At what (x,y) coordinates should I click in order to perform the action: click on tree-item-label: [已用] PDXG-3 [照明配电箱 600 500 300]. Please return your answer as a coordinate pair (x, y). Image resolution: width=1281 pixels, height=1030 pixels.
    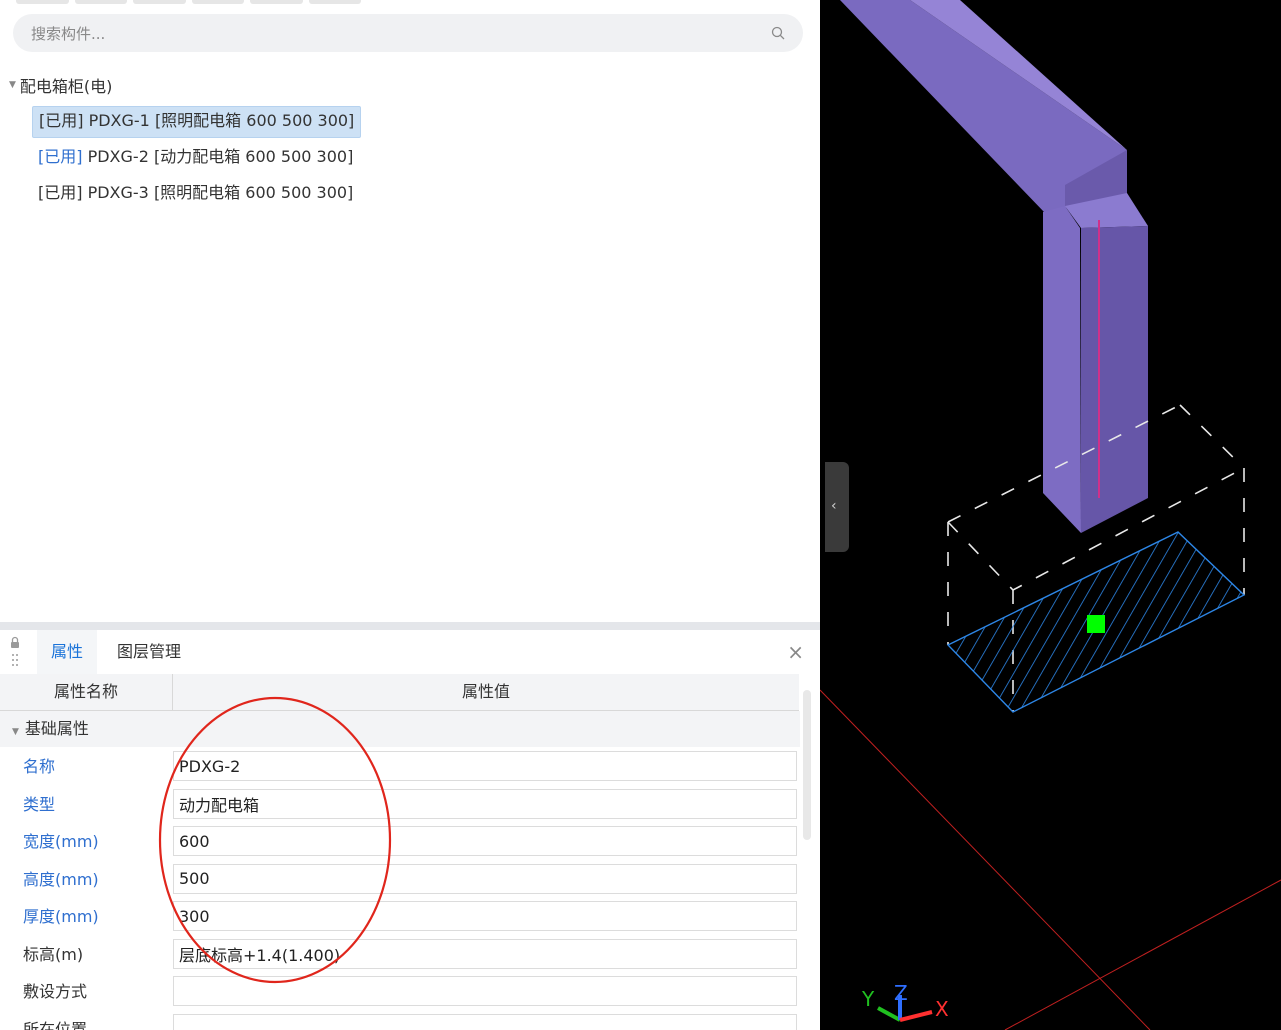
    Looking at the image, I should click on (196, 192).